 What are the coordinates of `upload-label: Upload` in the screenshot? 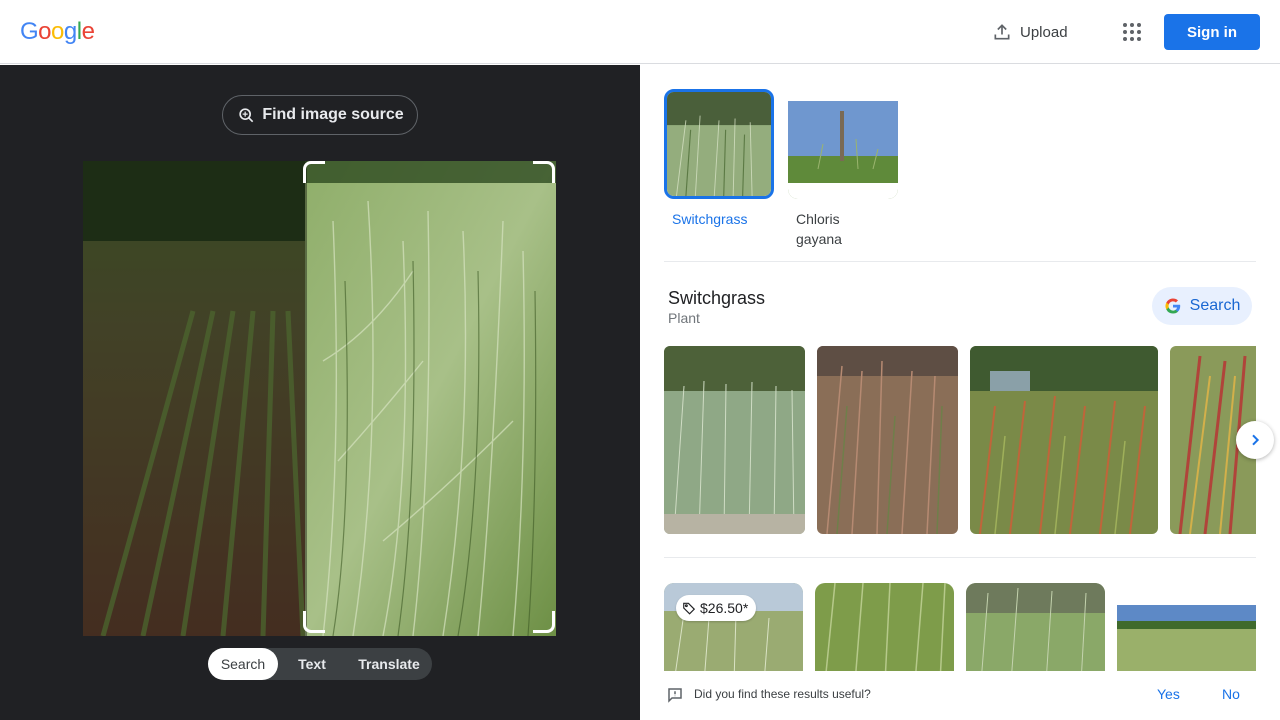 It's located at (1044, 32).